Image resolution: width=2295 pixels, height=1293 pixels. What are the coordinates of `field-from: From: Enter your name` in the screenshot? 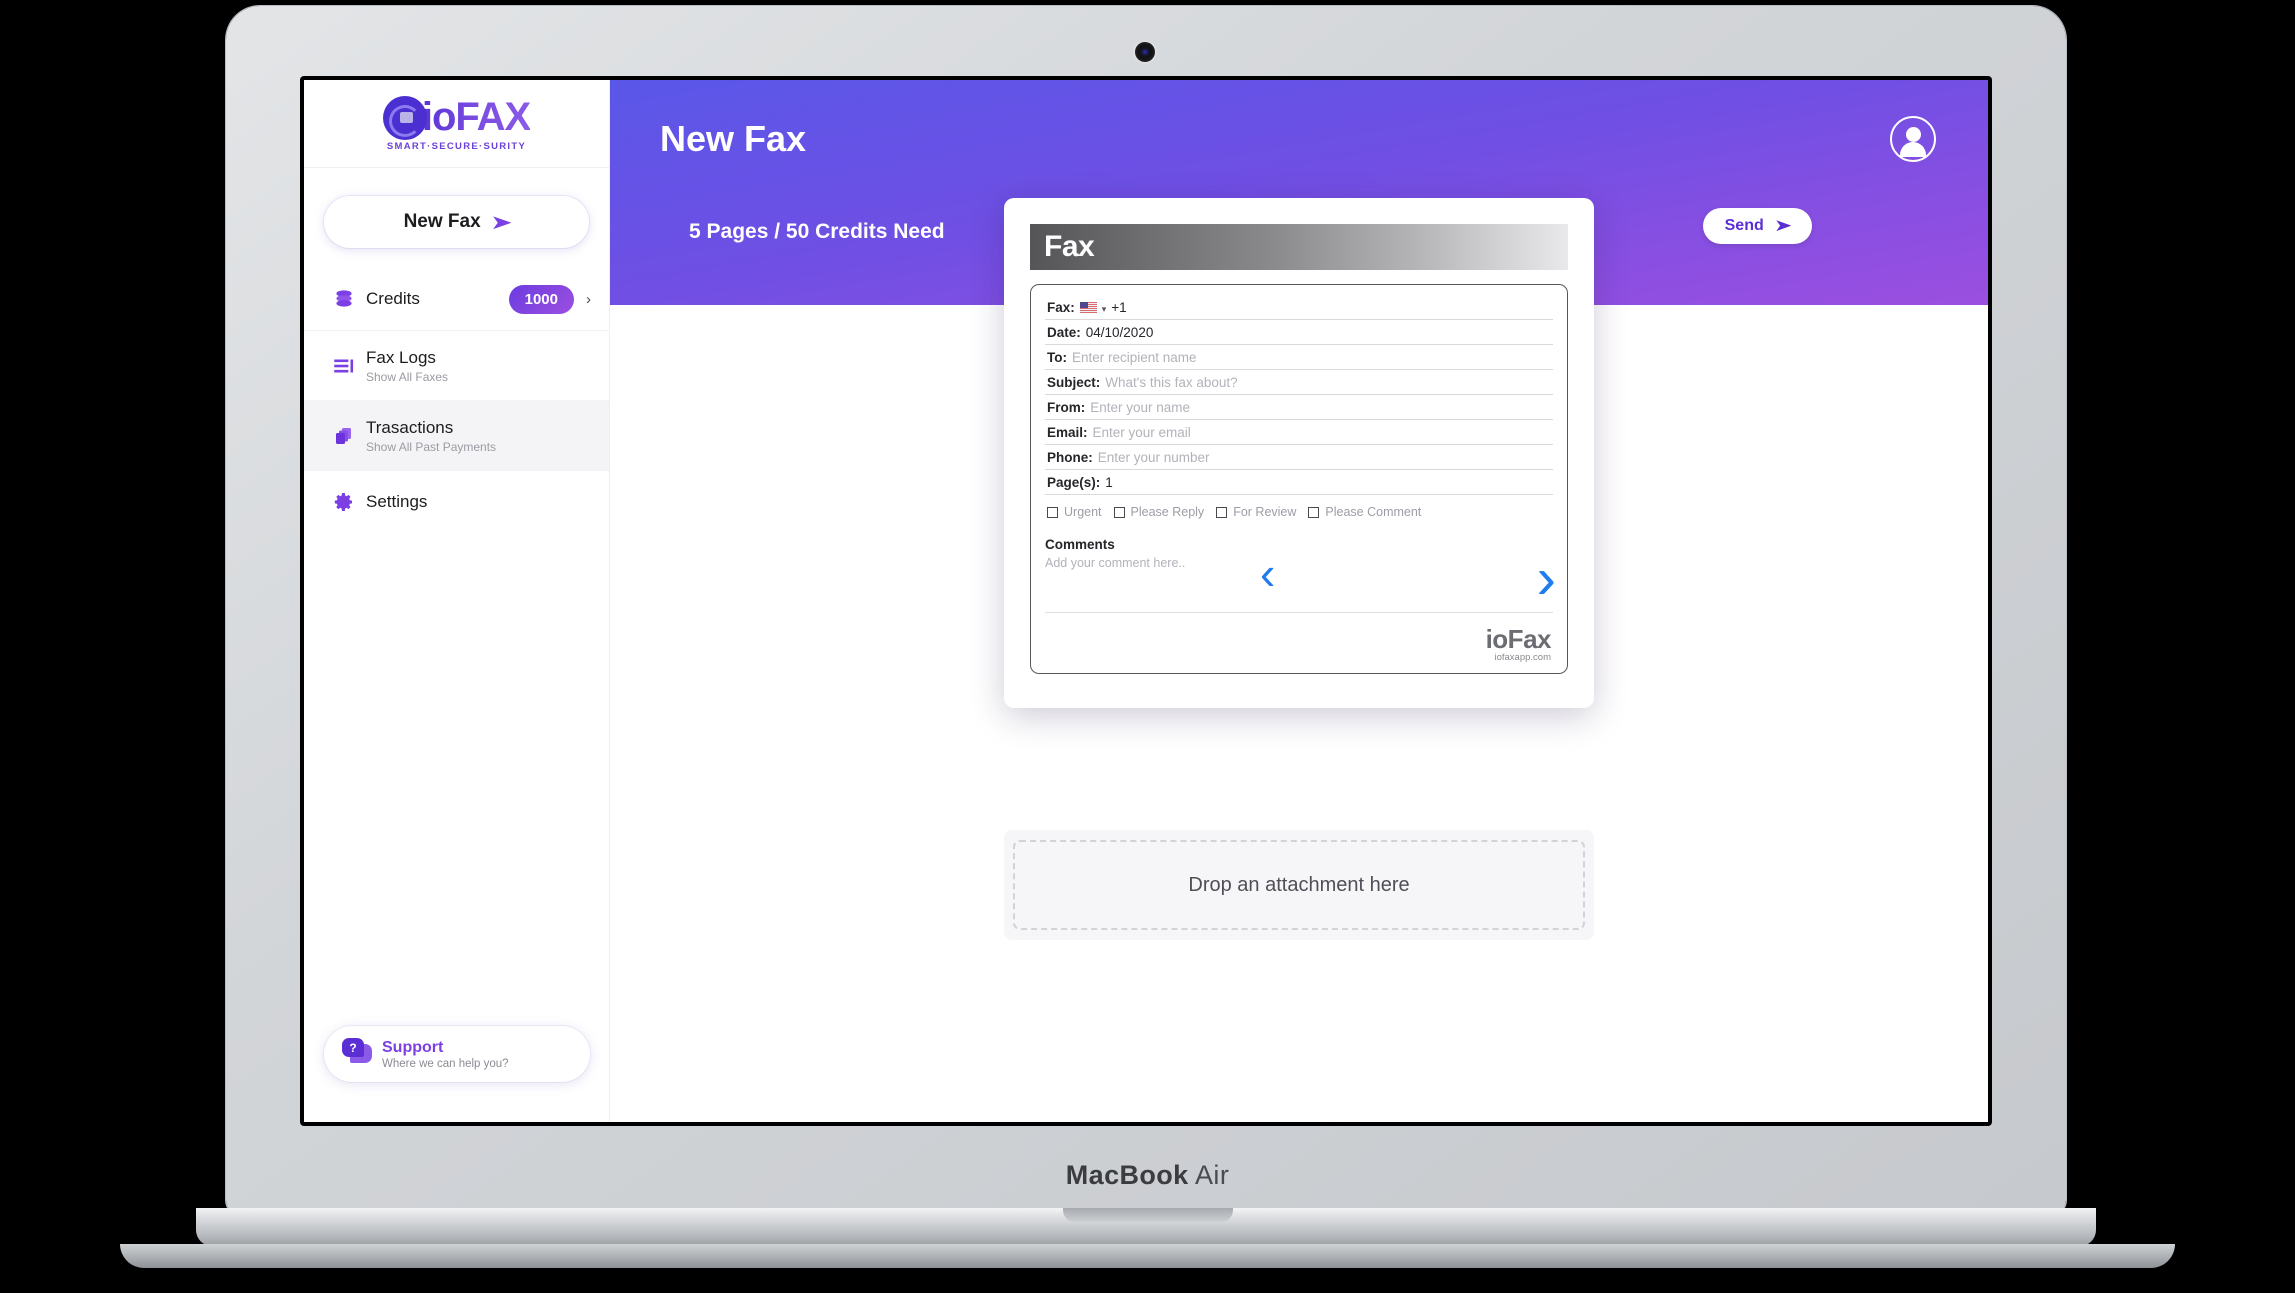 It's located at (1299, 407).